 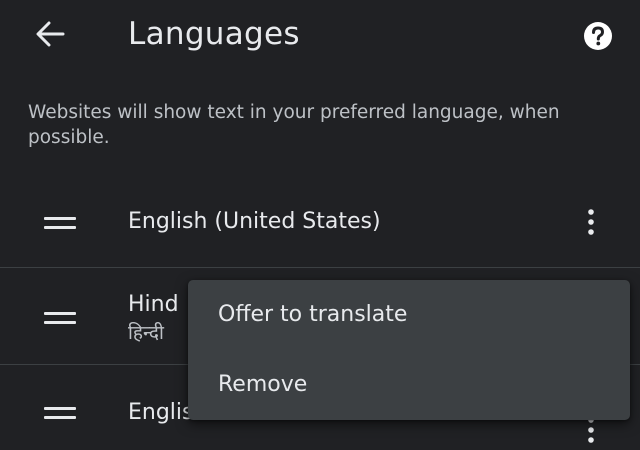 I want to click on arrow-left-icon, so click(x=50, y=34).